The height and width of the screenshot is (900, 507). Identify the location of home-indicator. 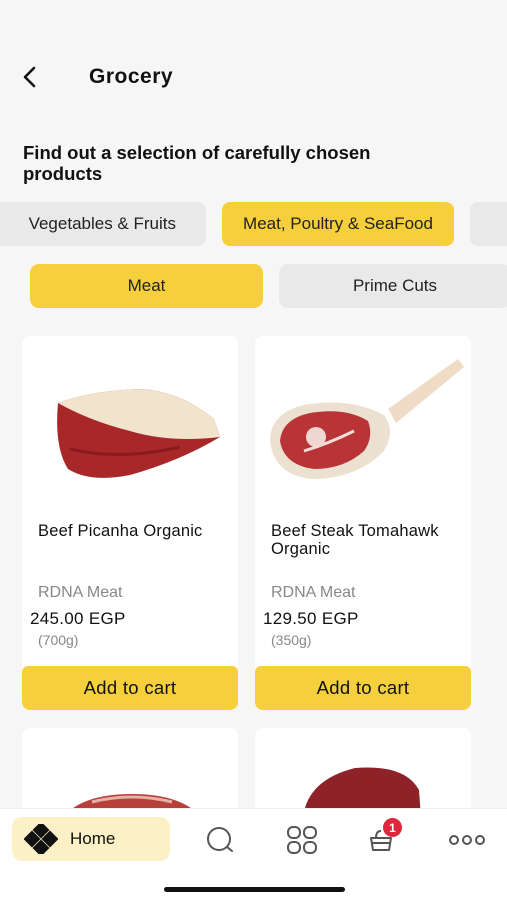
(254, 889).